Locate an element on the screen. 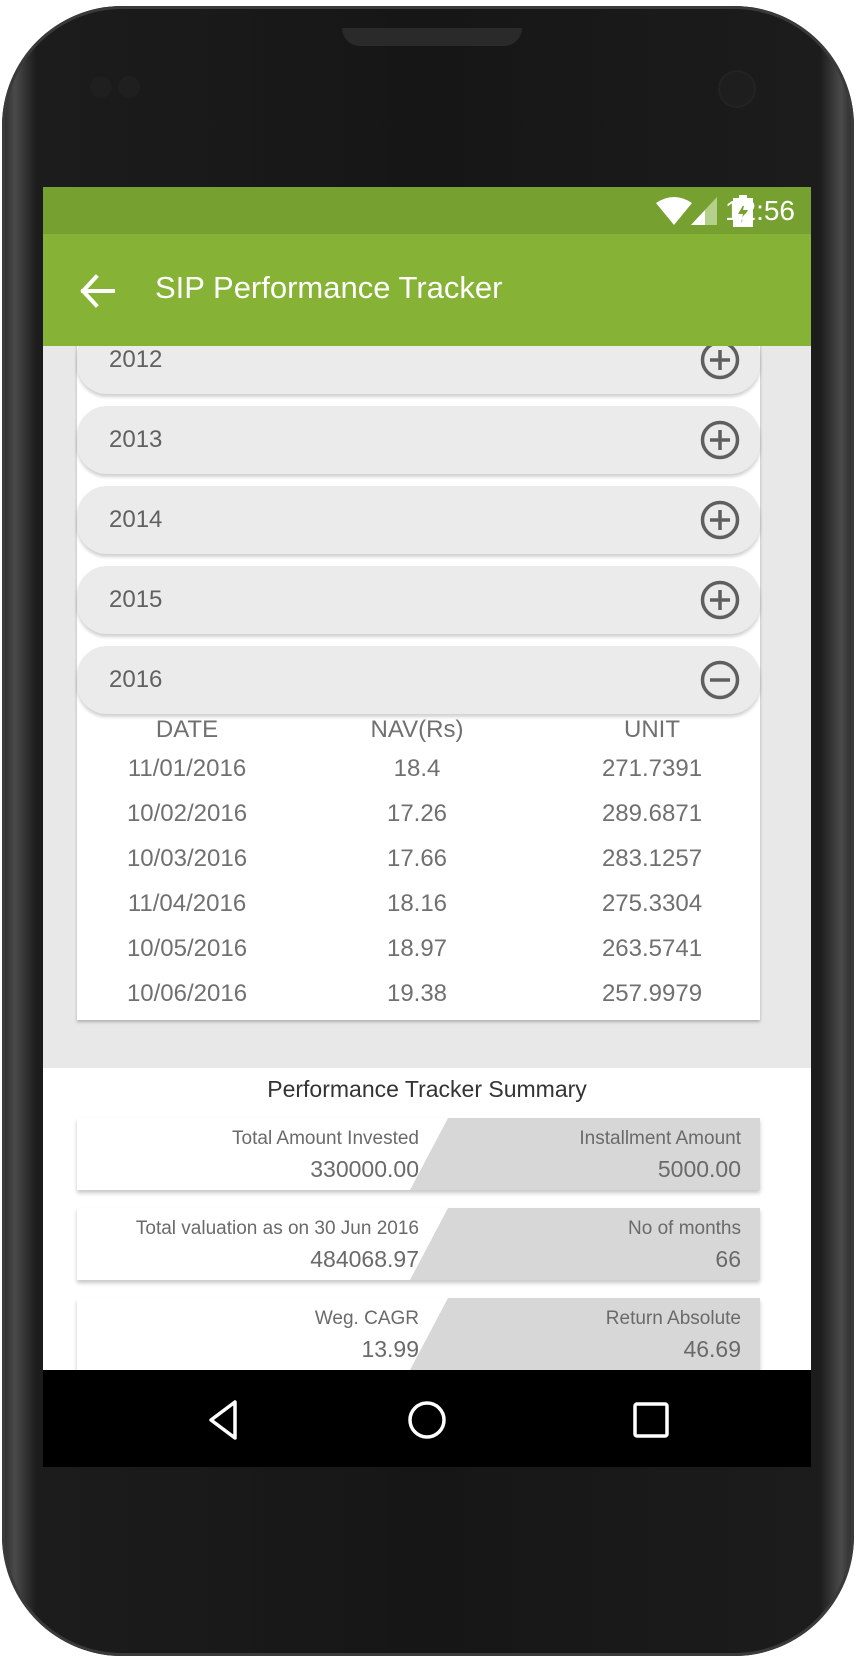  cell-date: 10/02/2016 is located at coordinates (187, 813).